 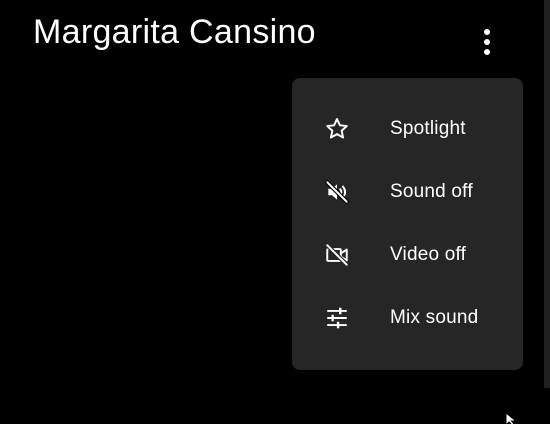 I want to click on more-vertical-icon, so click(x=487, y=42).